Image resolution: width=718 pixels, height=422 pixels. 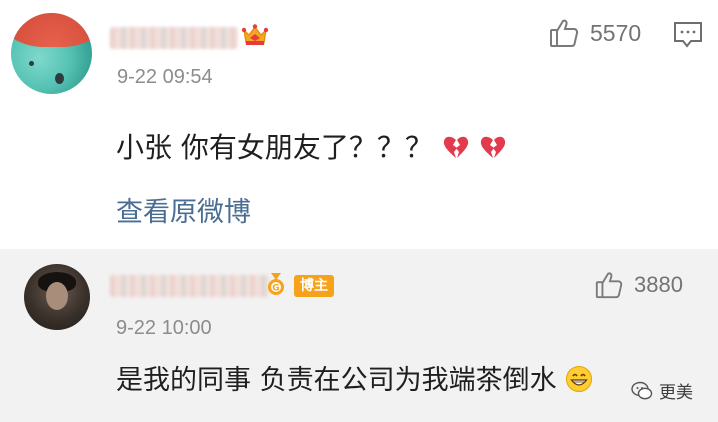 What do you see at coordinates (274, 147) in the screenshot?
I see `comment-text-body: 小张 你有女朋友了？？？` at bounding box center [274, 147].